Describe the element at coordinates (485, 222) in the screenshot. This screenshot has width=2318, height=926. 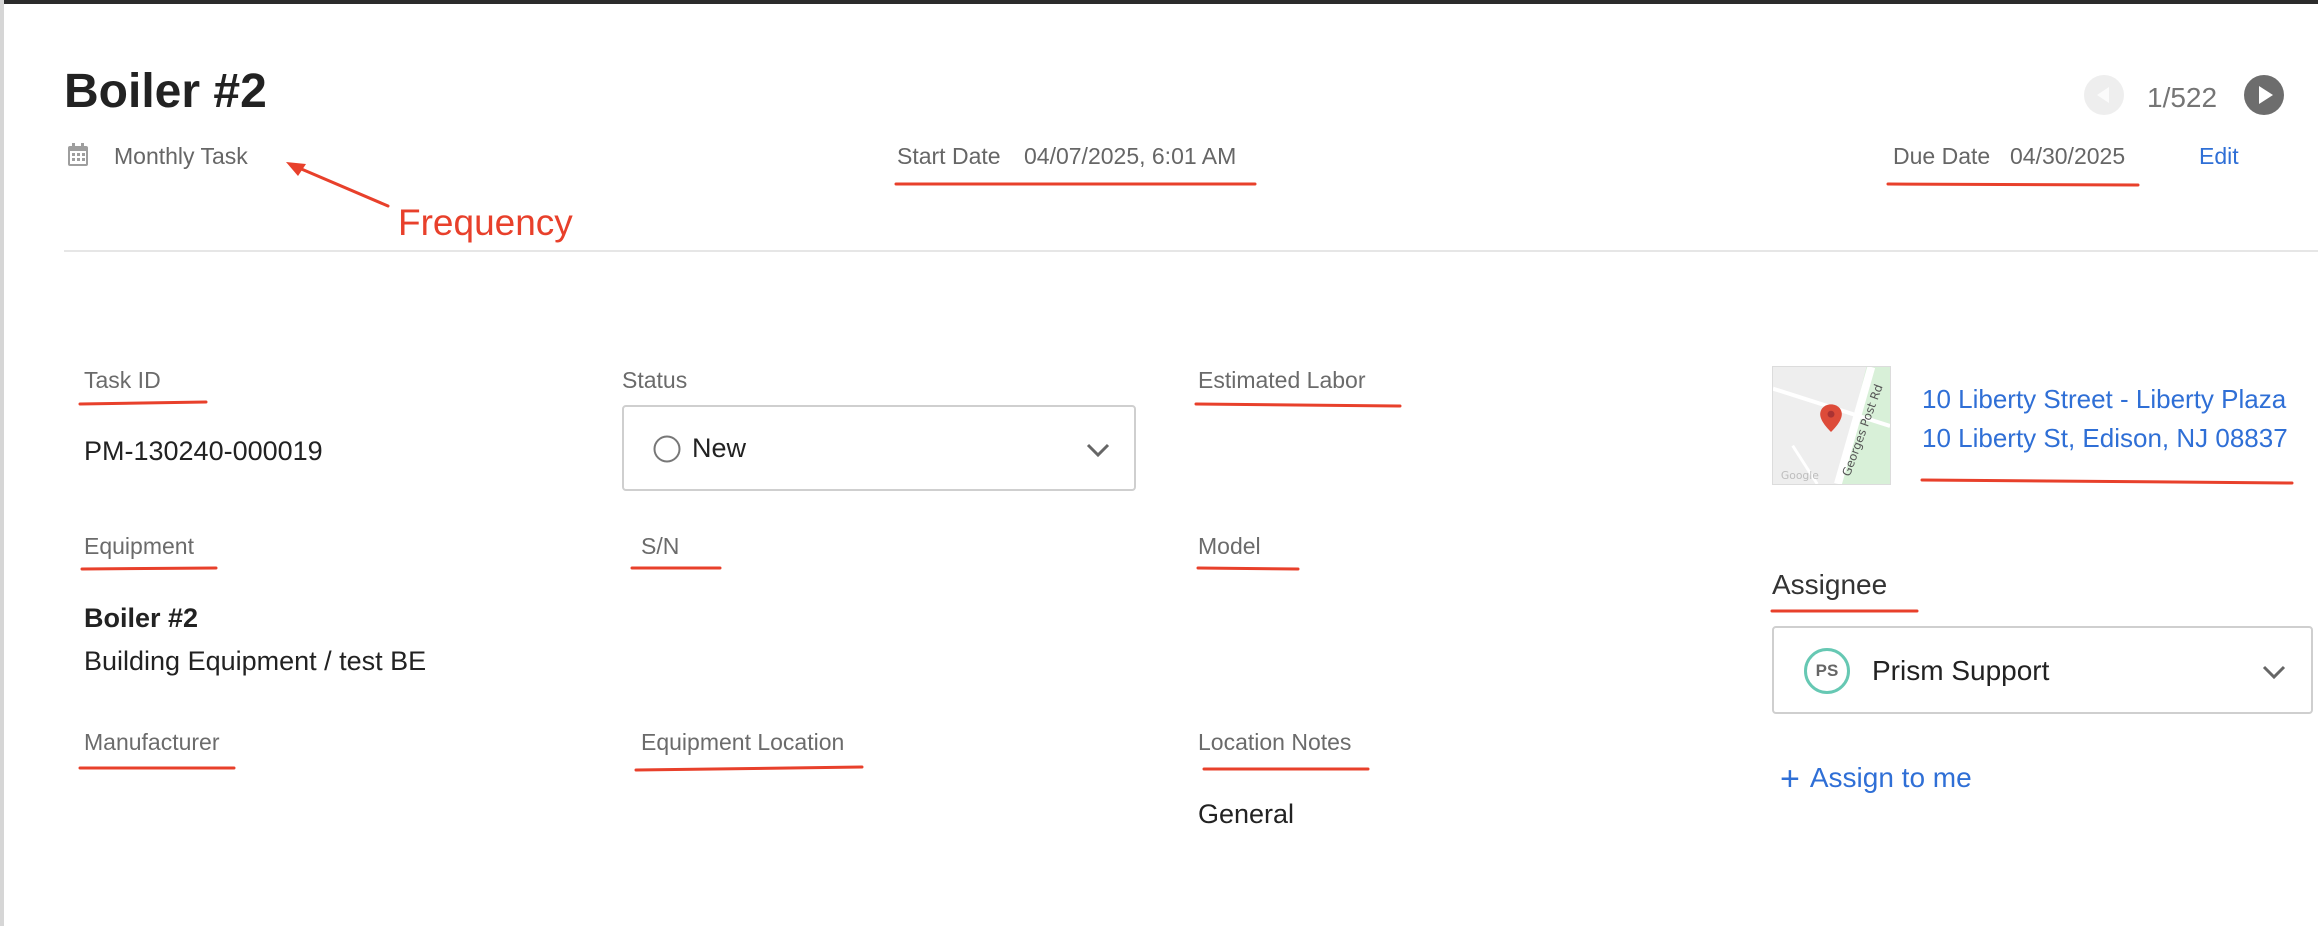
I see `frequency-annotation: Frequency` at that location.